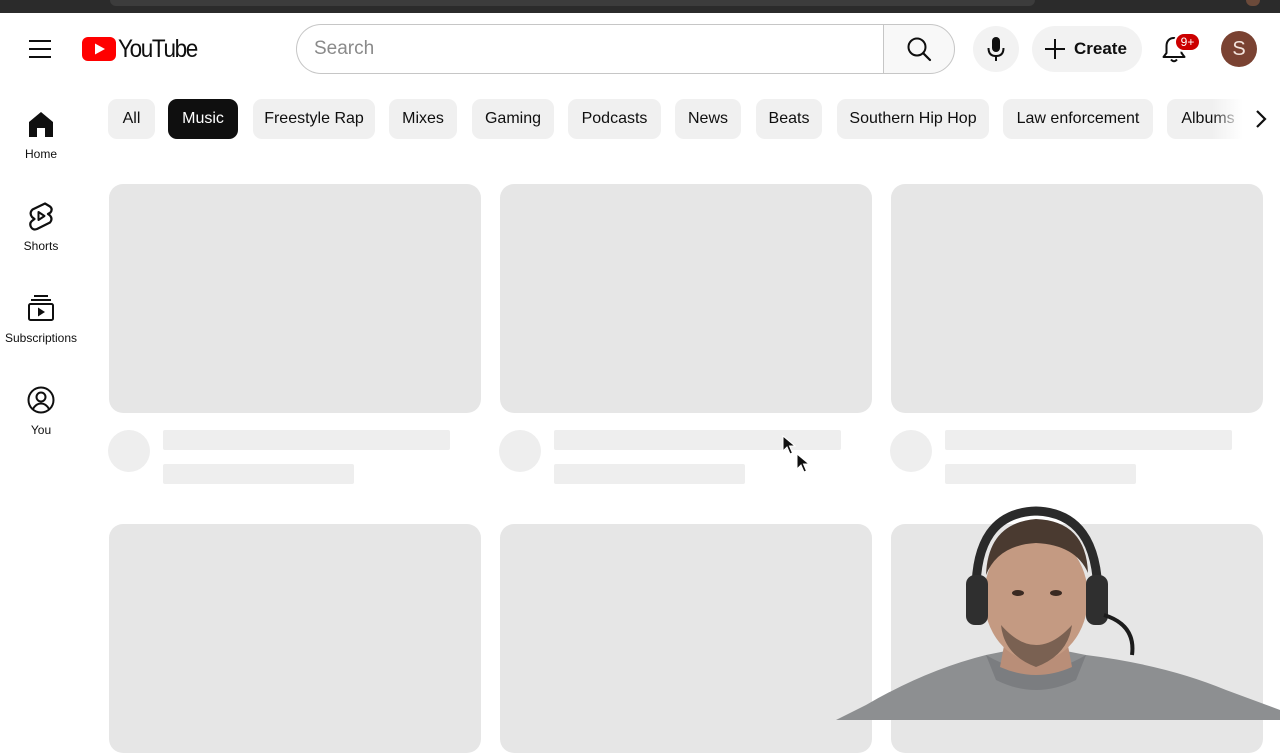 This screenshot has height=753, width=1280. I want to click on guide-menu-button, so click(40, 49).